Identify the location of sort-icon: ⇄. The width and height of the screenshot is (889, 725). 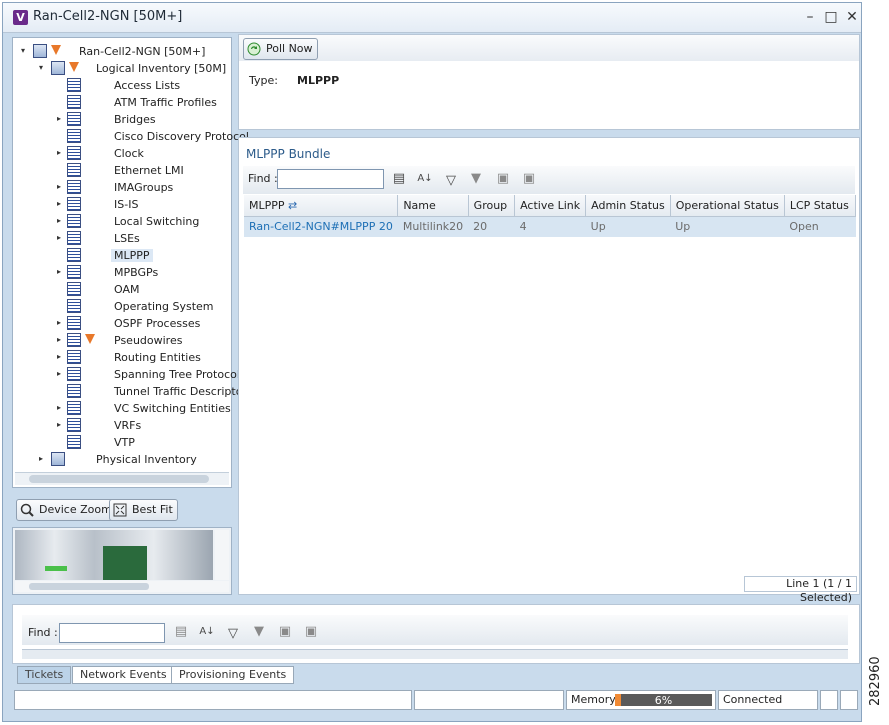
(291, 205).